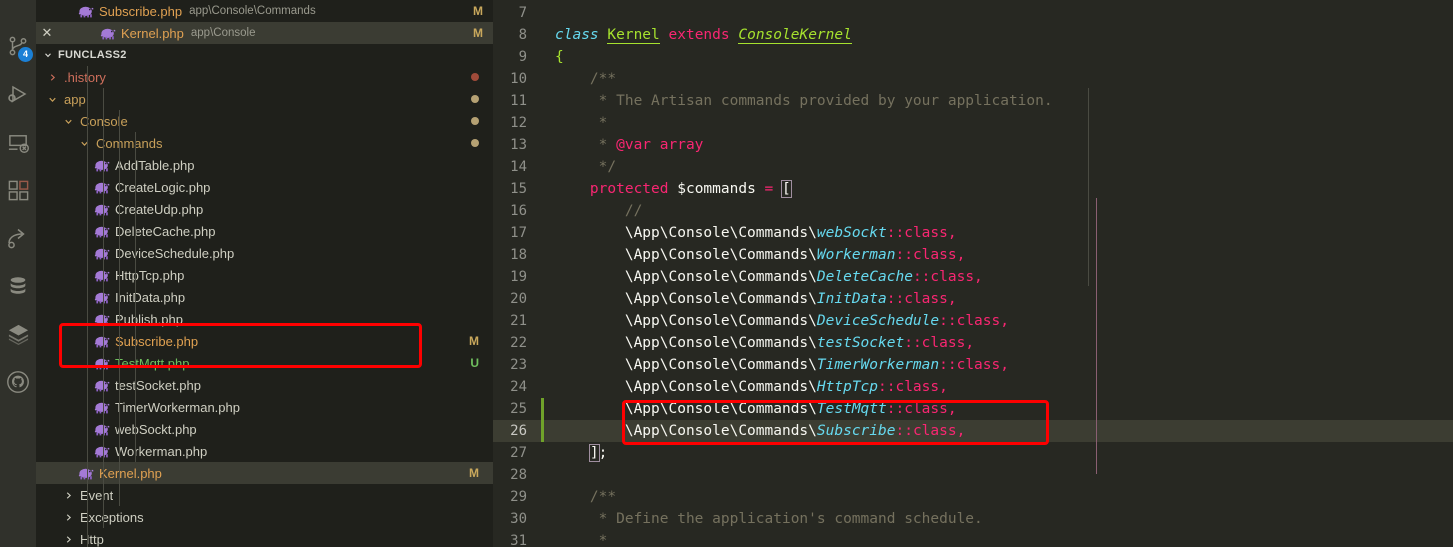  I want to click on tree-item-label: HttpTcp.php, so click(150, 275).